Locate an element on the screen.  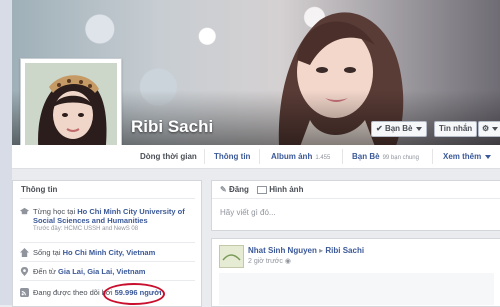
left-gutter is located at coordinates (6, 152).